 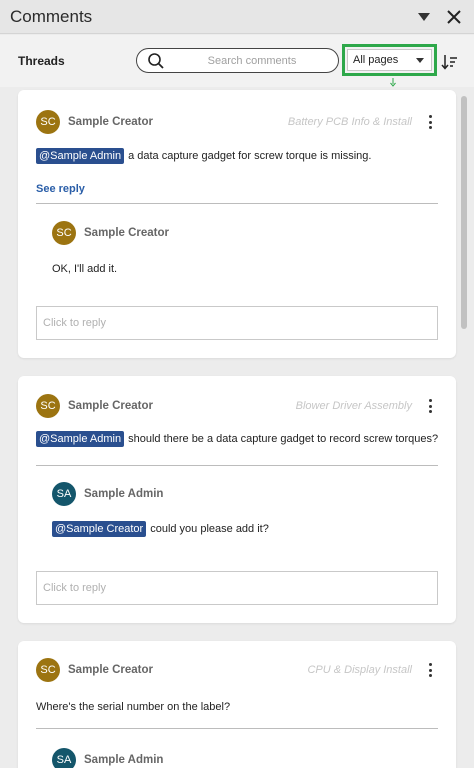 What do you see at coordinates (393, 82) in the screenshot?
I see `arrow-down-icon` at bounding box center [393, 82].